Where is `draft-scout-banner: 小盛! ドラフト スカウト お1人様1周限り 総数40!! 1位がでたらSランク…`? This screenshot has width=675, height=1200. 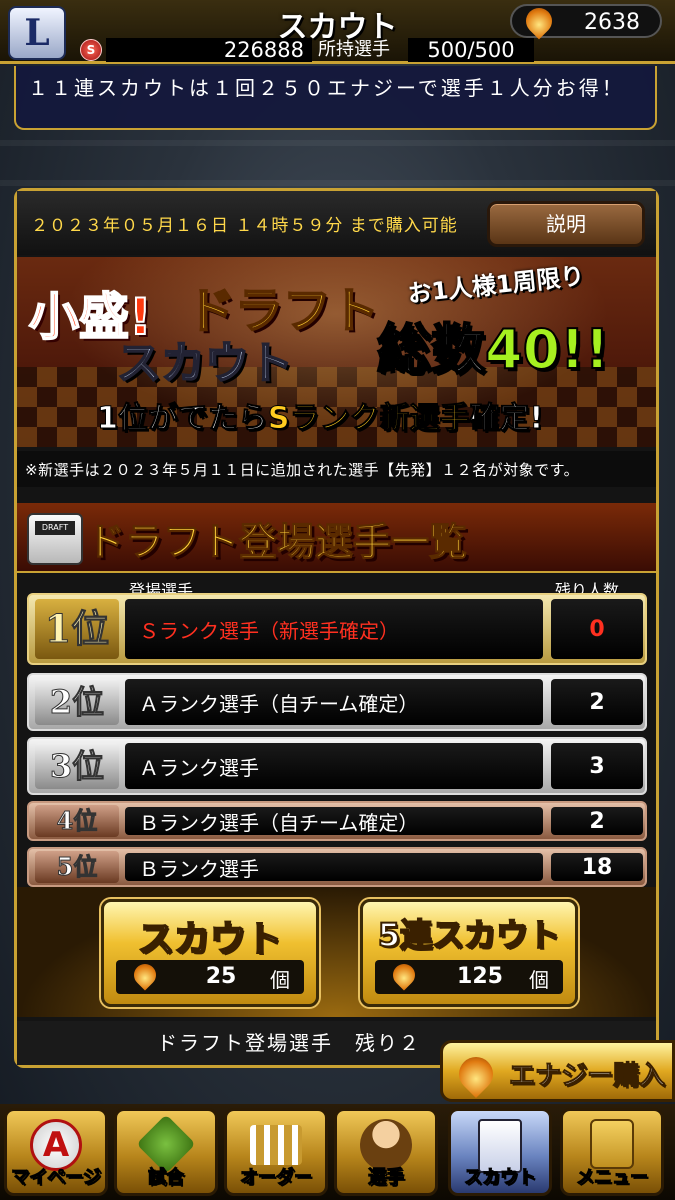 draft-scout-banner: 小盛! ドラフト スカウト お1人様1周限り 総数40!! 1位がでたらSランク… is located at coordinates (336, 352).